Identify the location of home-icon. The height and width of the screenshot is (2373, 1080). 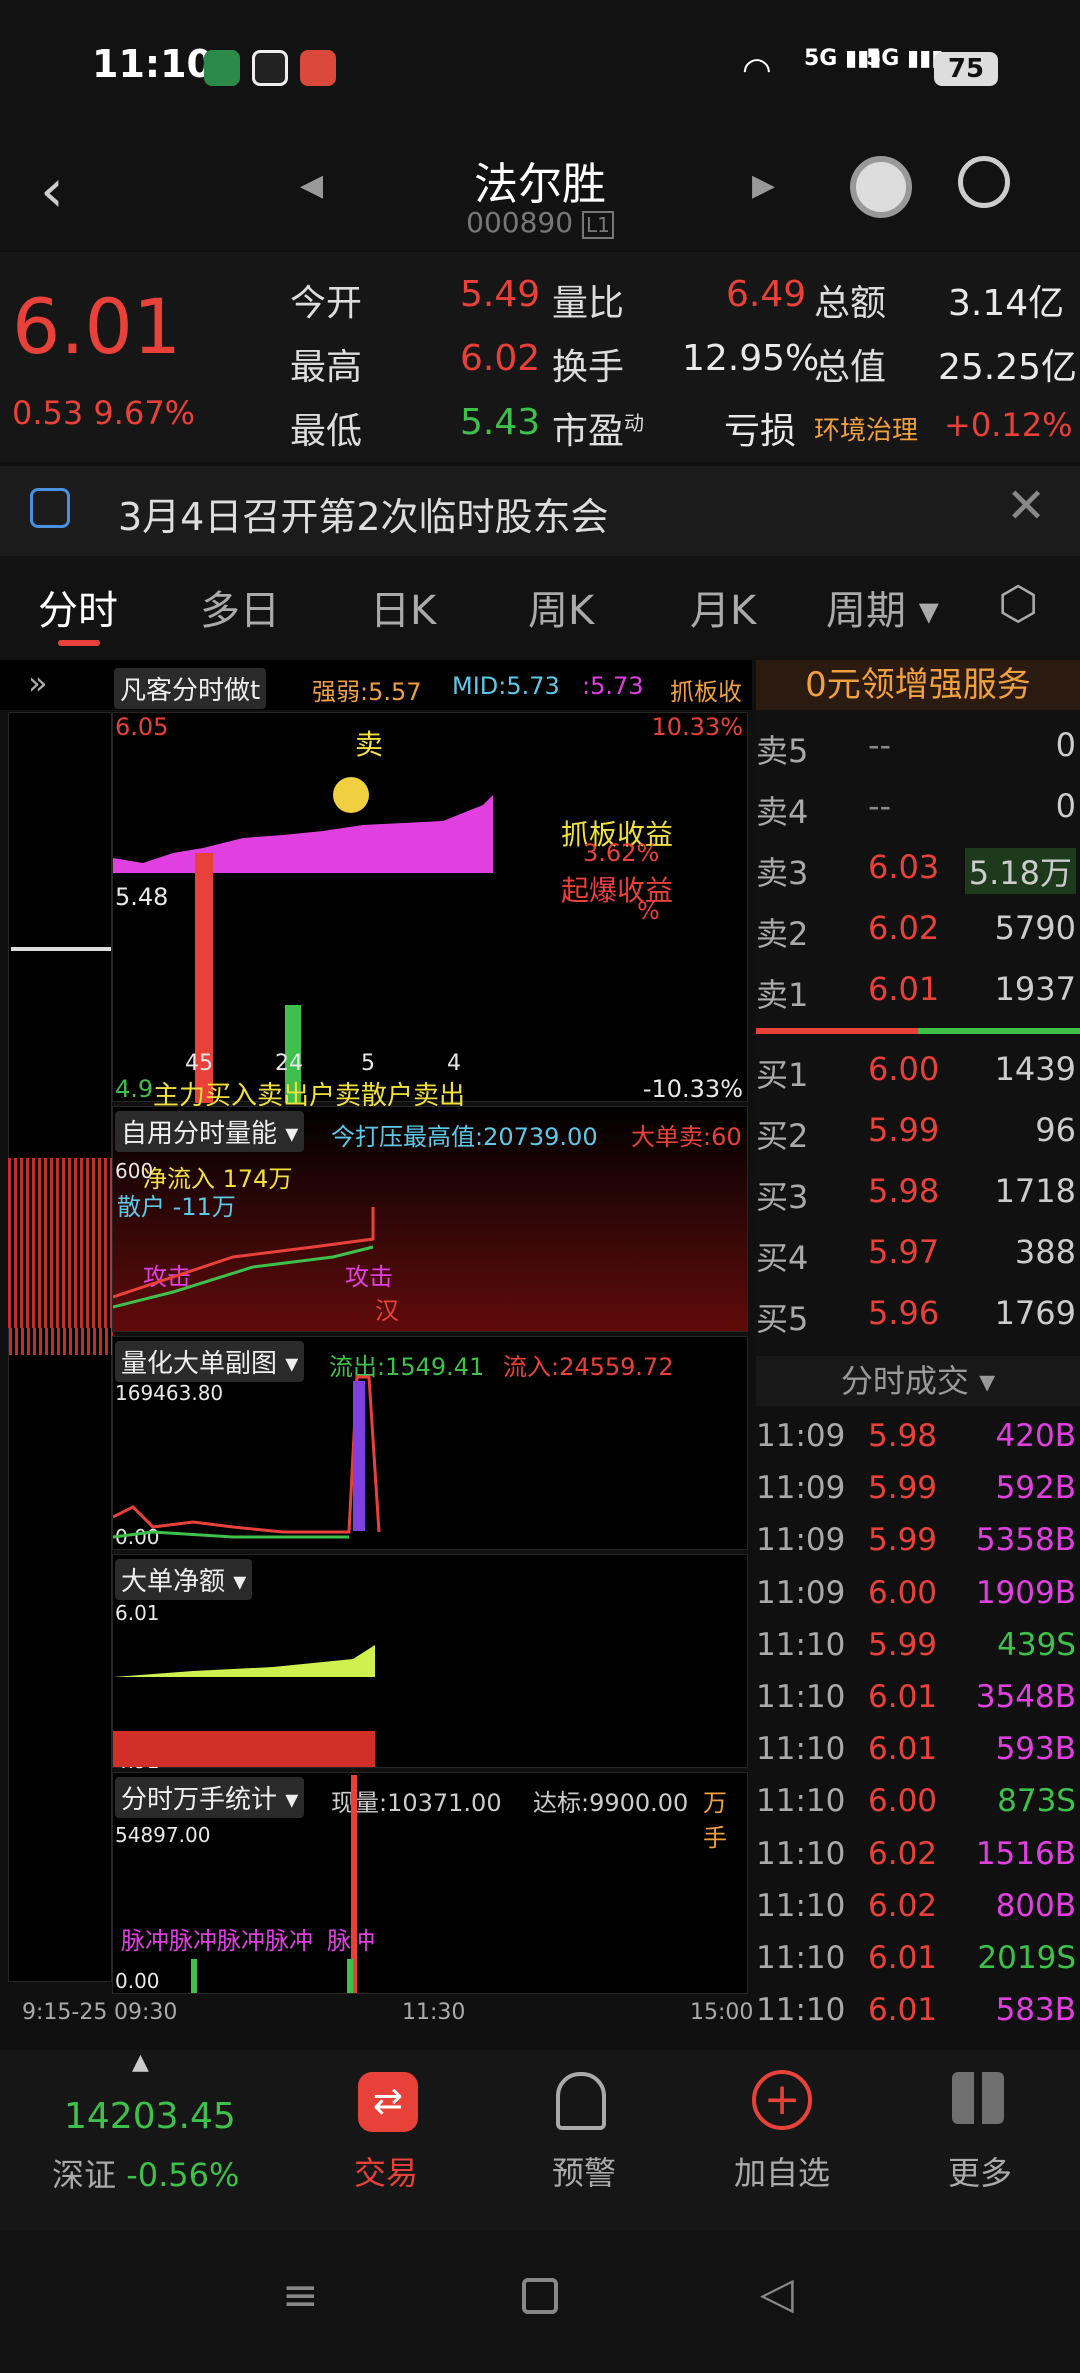
(540, 2296).